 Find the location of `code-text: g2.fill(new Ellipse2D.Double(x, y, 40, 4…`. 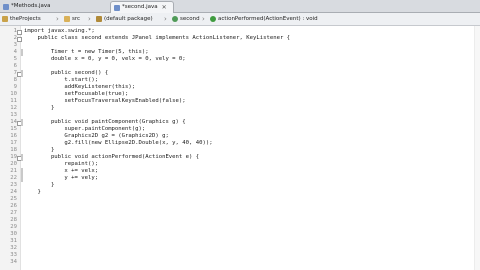

code-text: g2.fill(new Ellipse2D.Double(x, y, 40, 4… is located at coordinates (118, 143).